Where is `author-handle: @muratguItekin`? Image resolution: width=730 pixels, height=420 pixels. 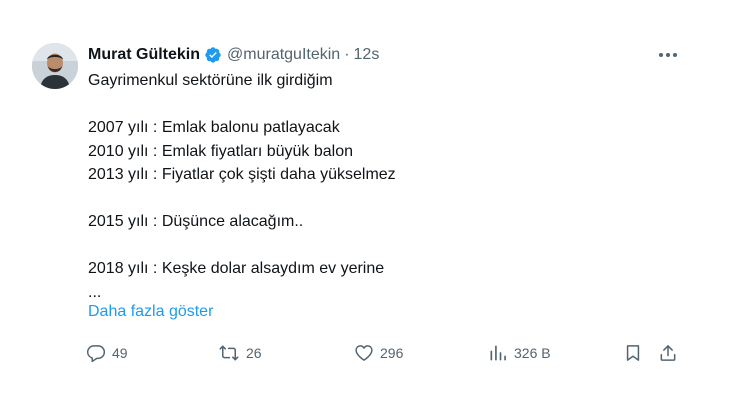
author-handle: @muratguItekin is located at coordinates (283, 55).